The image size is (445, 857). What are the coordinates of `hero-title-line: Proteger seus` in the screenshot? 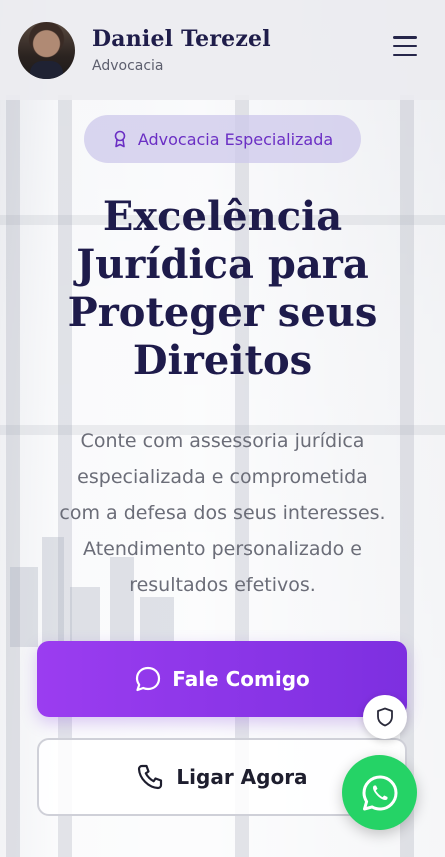 It's located at (222, 312).